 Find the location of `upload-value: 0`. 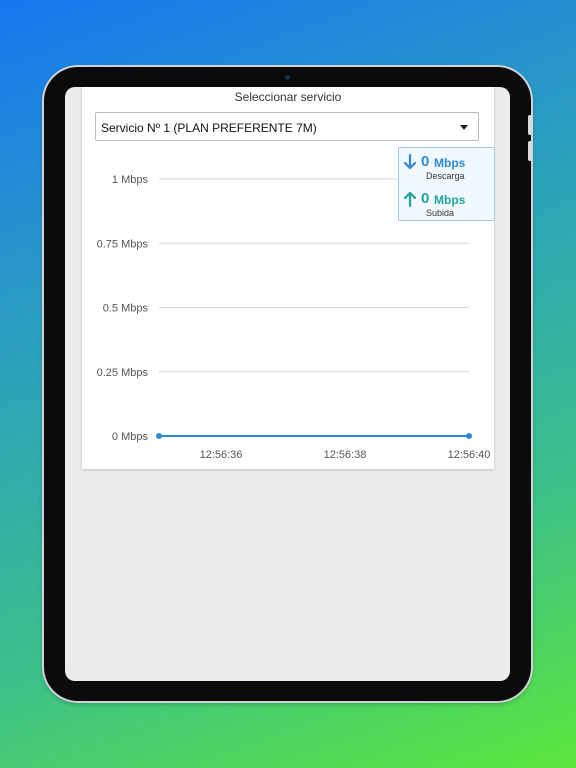

upload-value: 0 is located at coordinates (425, 198).